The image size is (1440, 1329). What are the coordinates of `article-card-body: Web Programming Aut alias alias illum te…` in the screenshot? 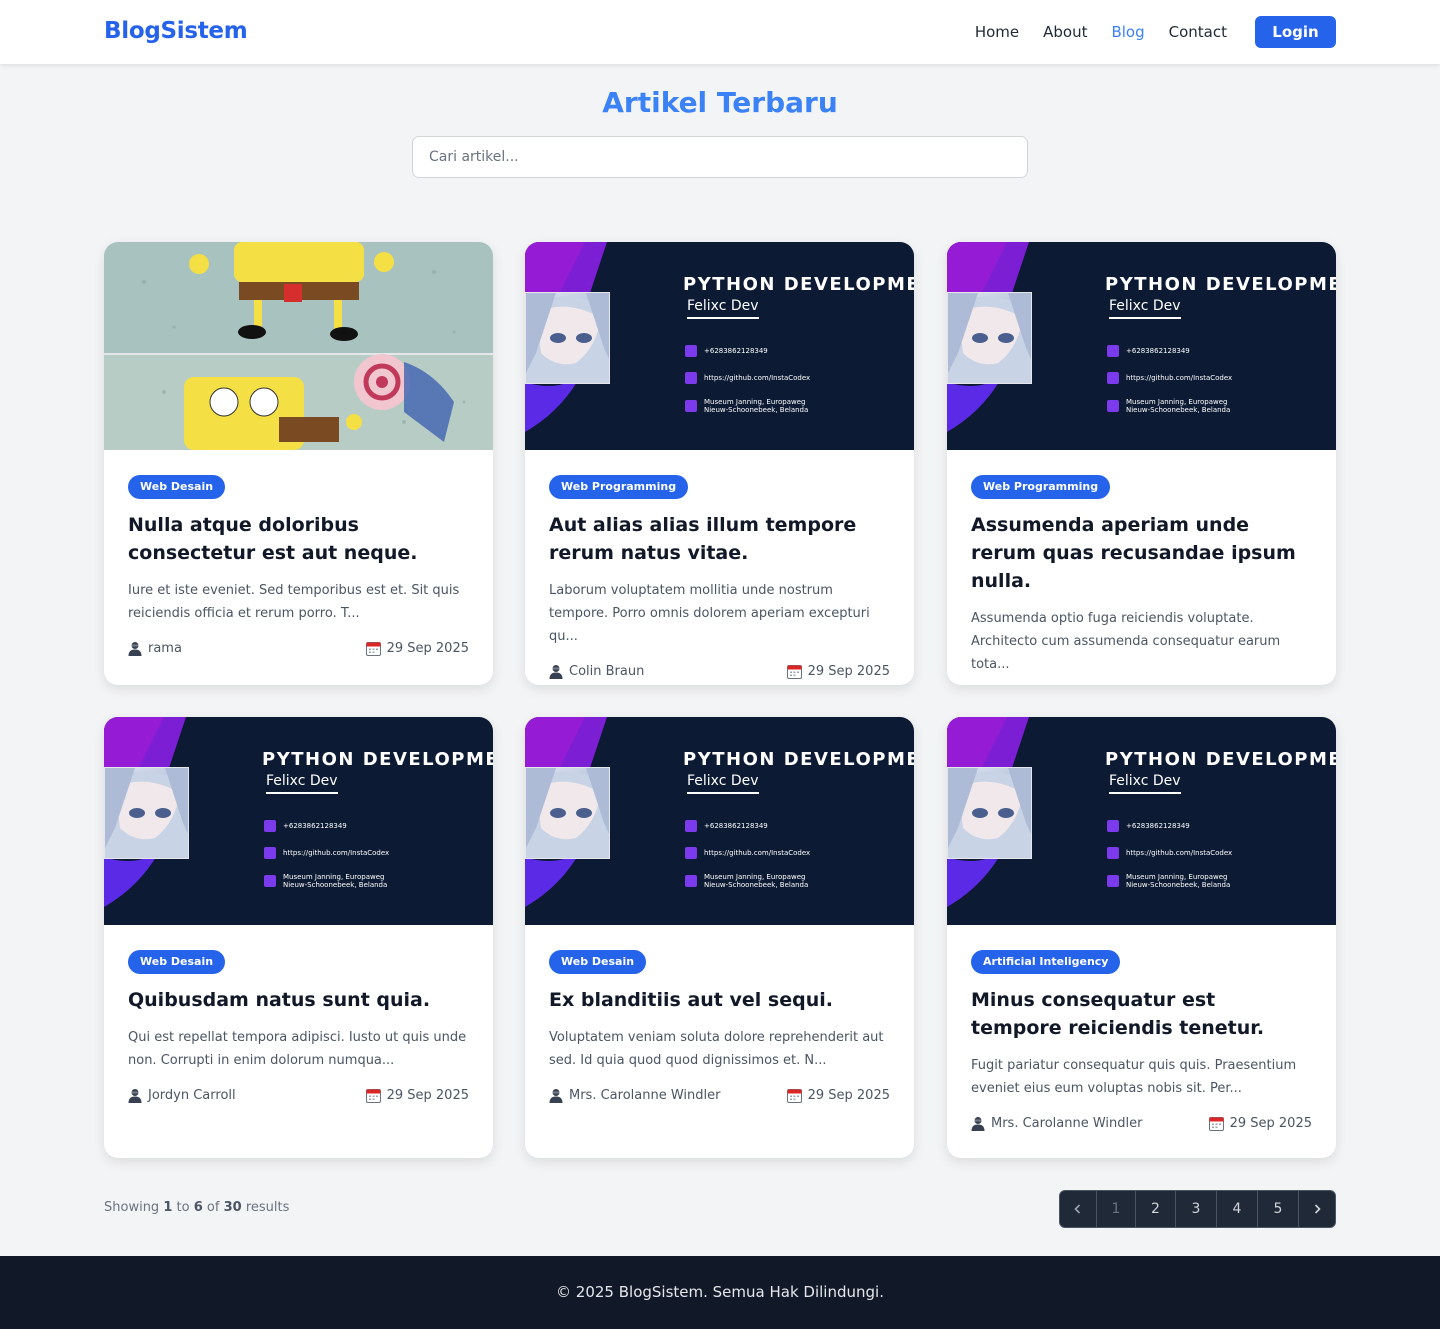 It's located at (719, 564).